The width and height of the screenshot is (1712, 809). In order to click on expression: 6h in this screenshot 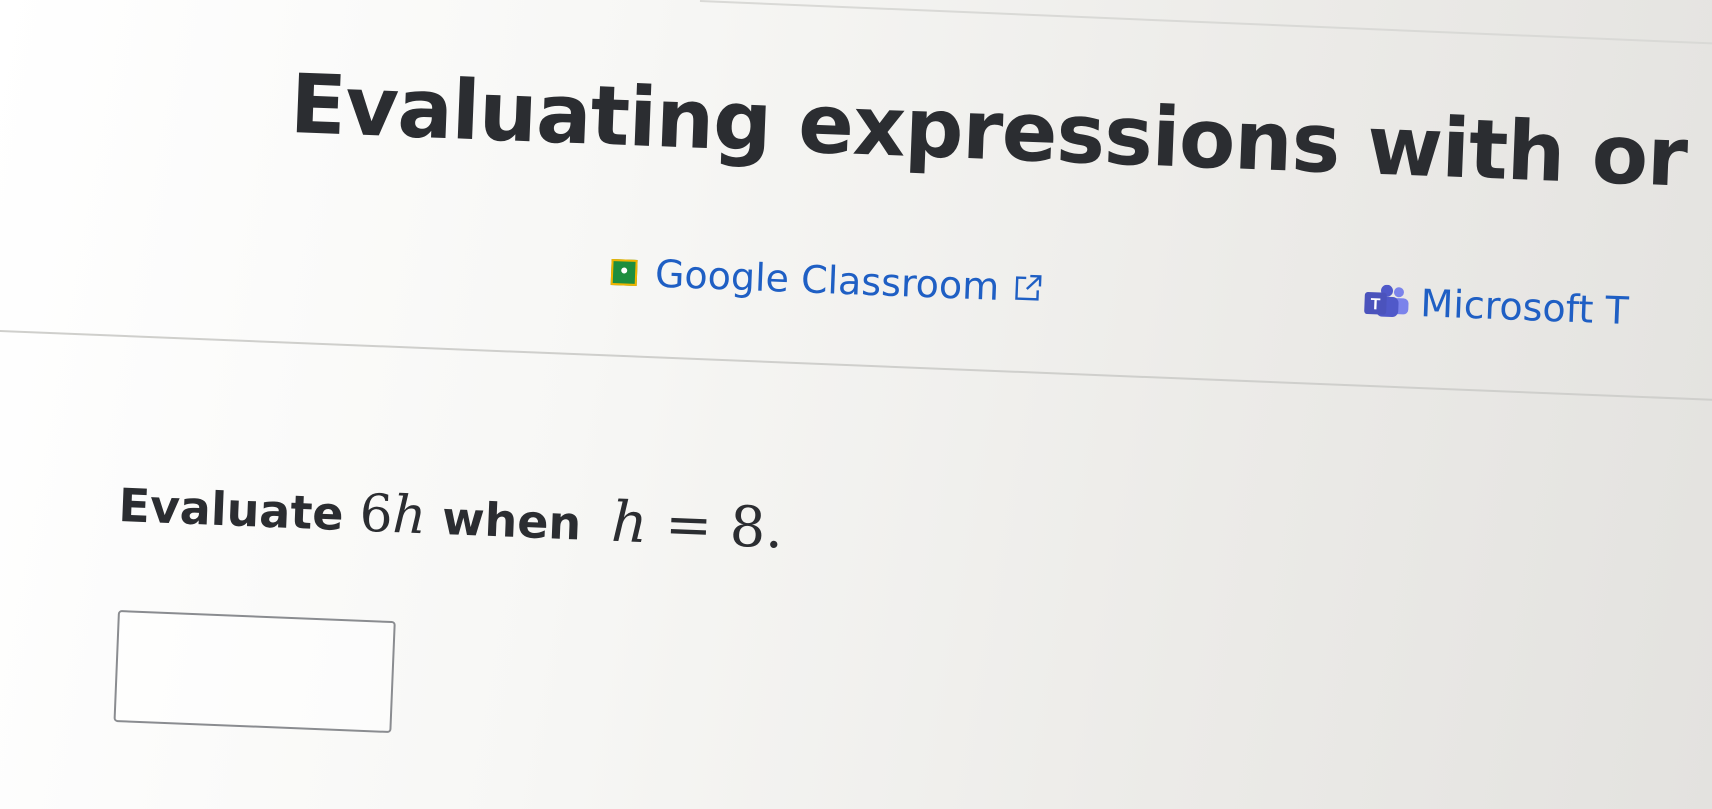, I will do `click(392, 515)`.